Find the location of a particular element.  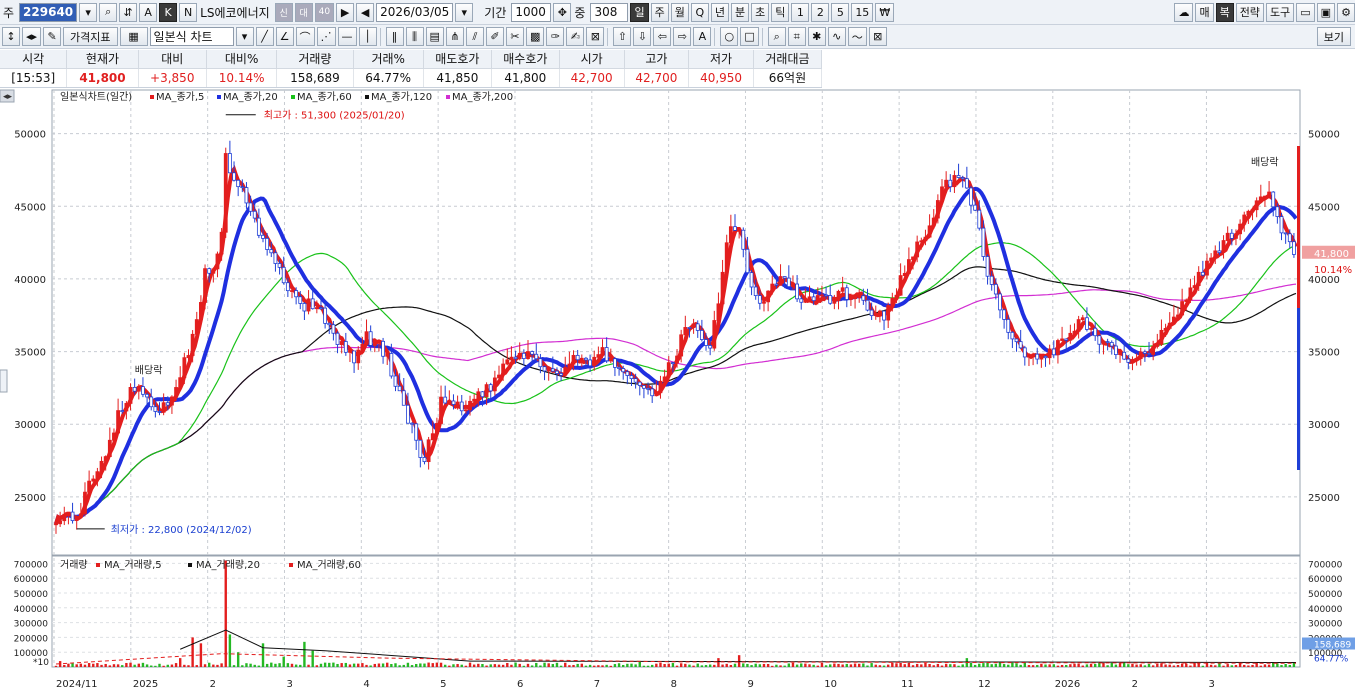

tf-year: 년 is located at coordinates (719, 12).